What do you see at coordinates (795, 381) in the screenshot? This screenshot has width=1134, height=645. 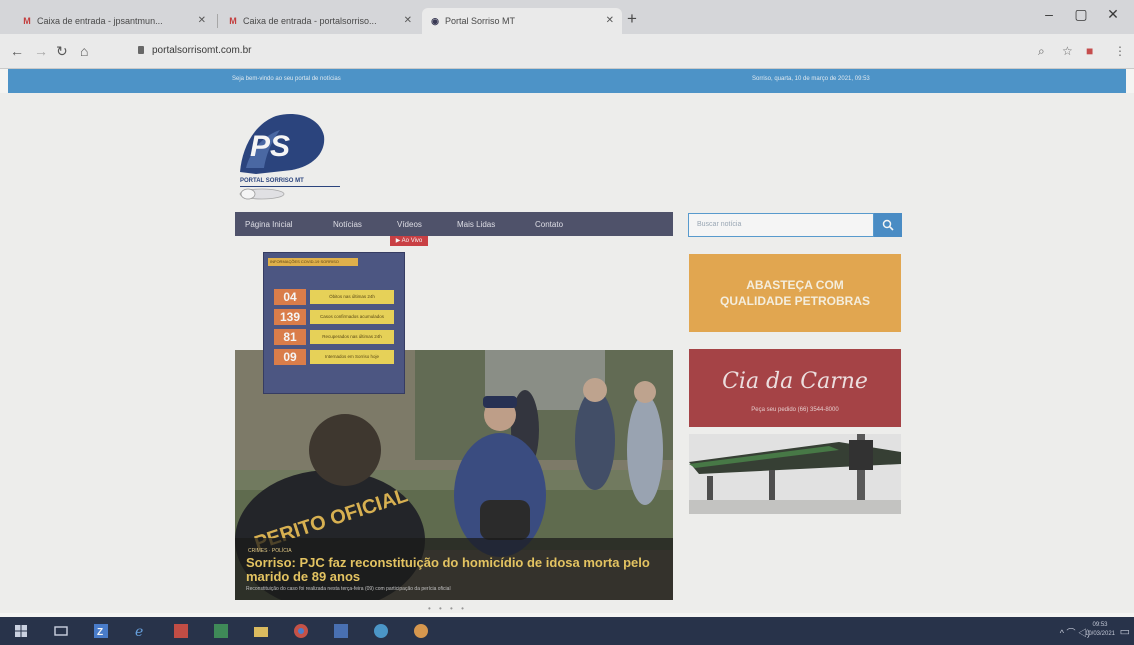 I see `ad-title: Cia da Carne` at bounding box center [795, 381].